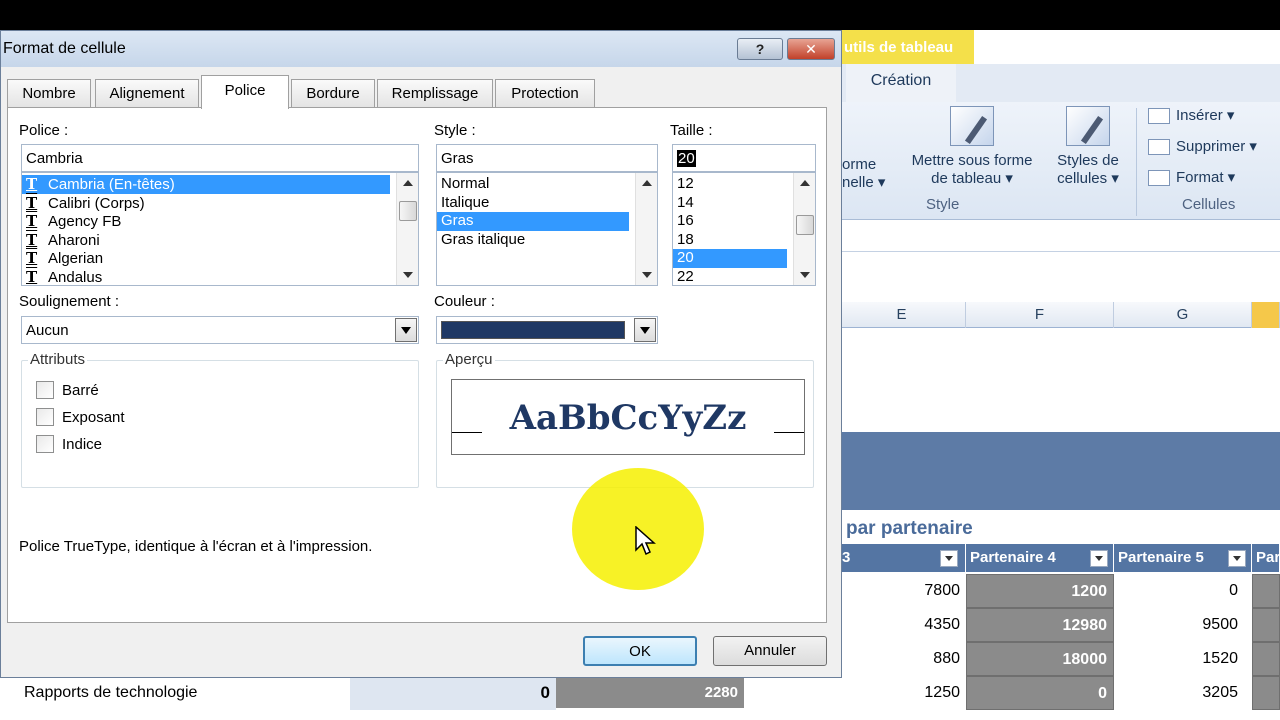 The image size is (1280, 720). What do you see at coordinates (760, 49) in the screenshot?
I see `help-button: ?` at bounding box center [760, 49].